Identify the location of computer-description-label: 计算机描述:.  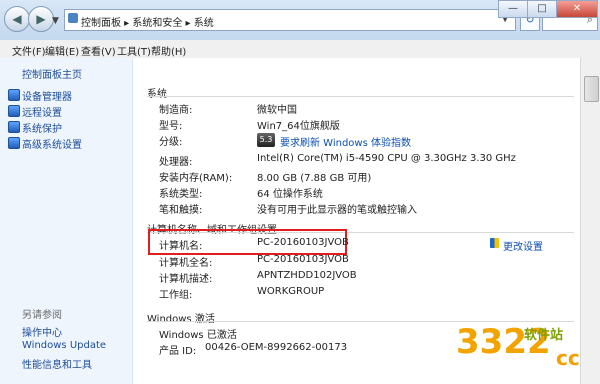
(186, 279).